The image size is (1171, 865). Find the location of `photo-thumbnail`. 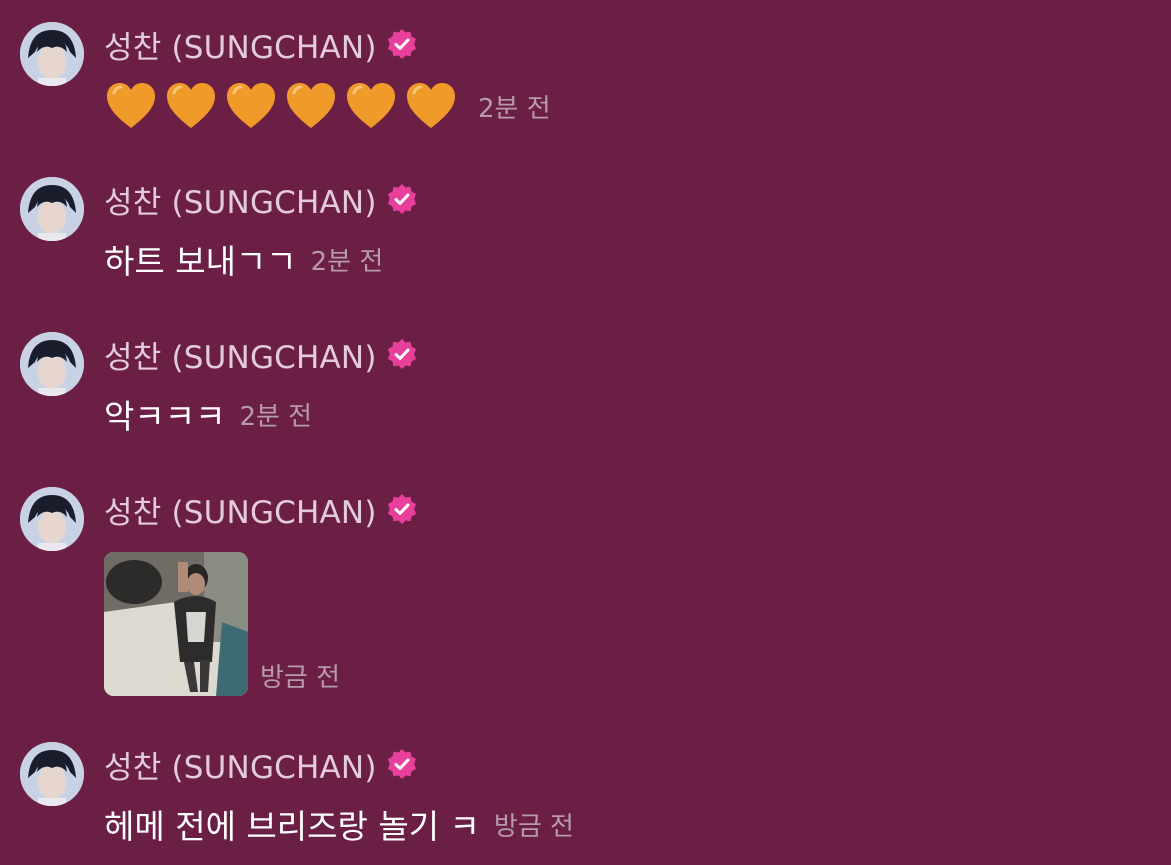

photo-thumbnail is located at coordinates (176, 624).